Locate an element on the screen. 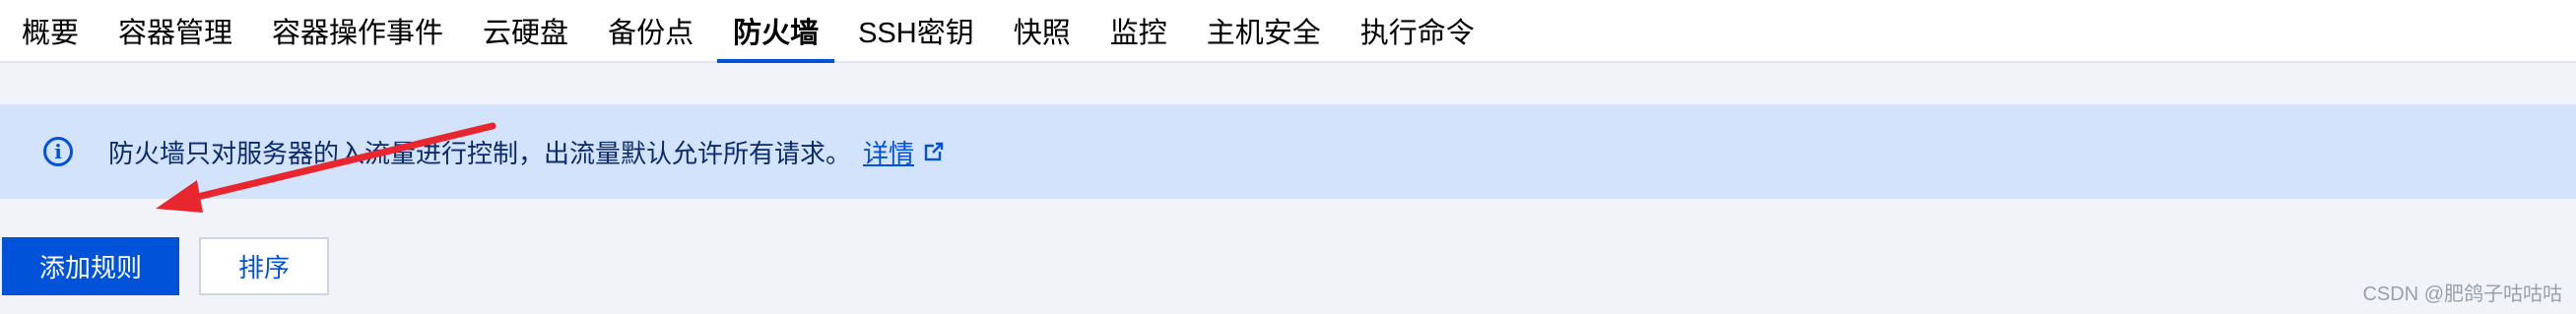  tab-overview: 概要 is located at coordinates (59, 31).